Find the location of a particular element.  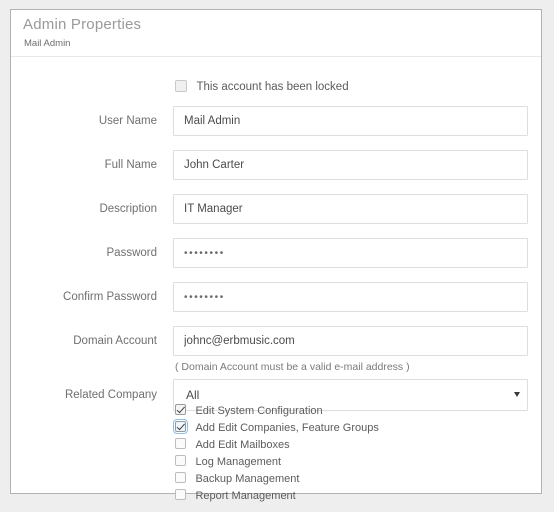

account-locked-label: This account has been locked is located at coordinates (272, 87).